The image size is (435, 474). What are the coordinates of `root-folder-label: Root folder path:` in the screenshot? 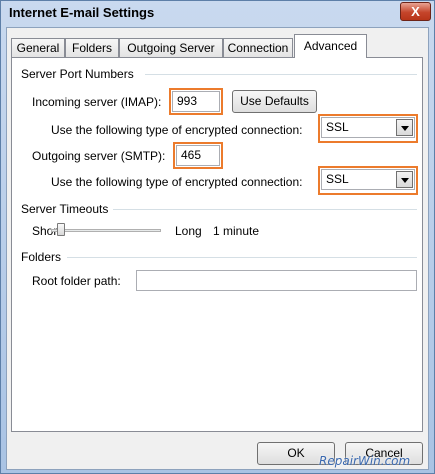 It's located at (76, 281).